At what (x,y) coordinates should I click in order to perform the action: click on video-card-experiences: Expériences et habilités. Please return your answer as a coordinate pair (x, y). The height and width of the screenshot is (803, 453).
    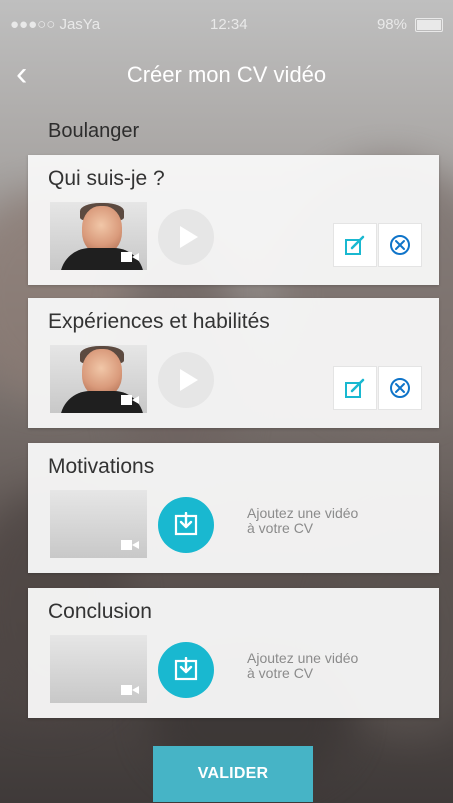
    Looking at the image, I should click on (233, 363).